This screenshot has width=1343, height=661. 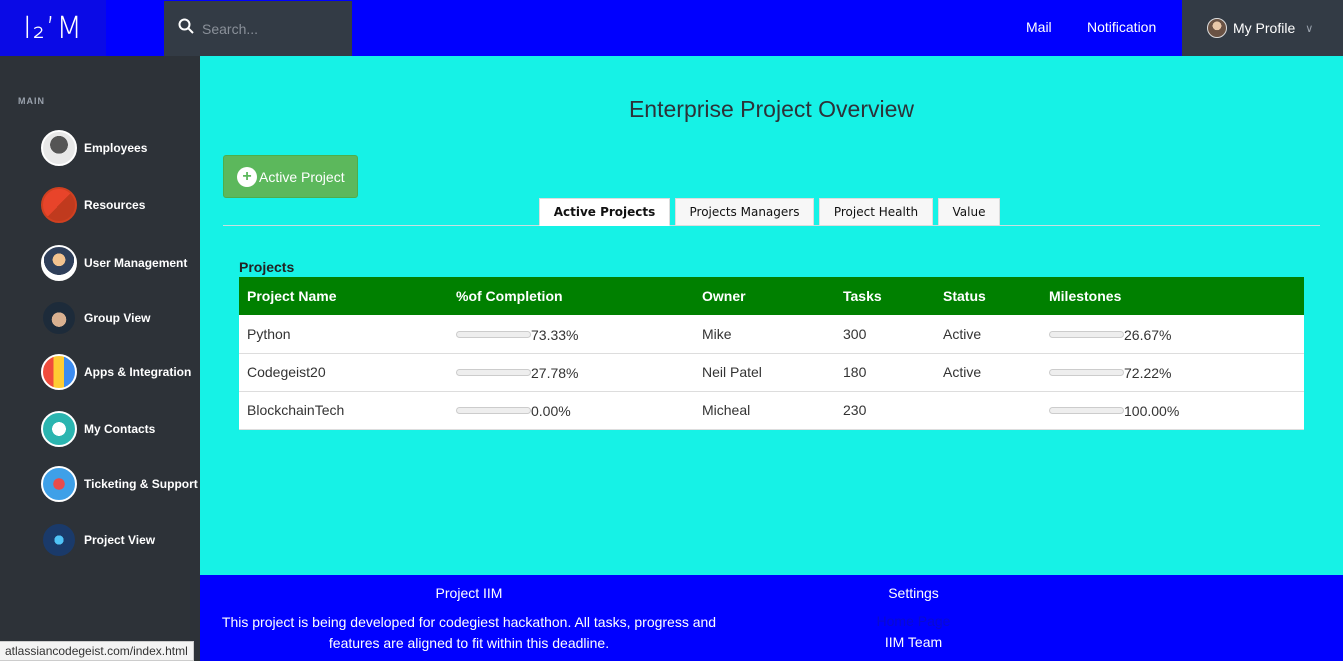 I want to click on search-box, so click(x=258, y=28).